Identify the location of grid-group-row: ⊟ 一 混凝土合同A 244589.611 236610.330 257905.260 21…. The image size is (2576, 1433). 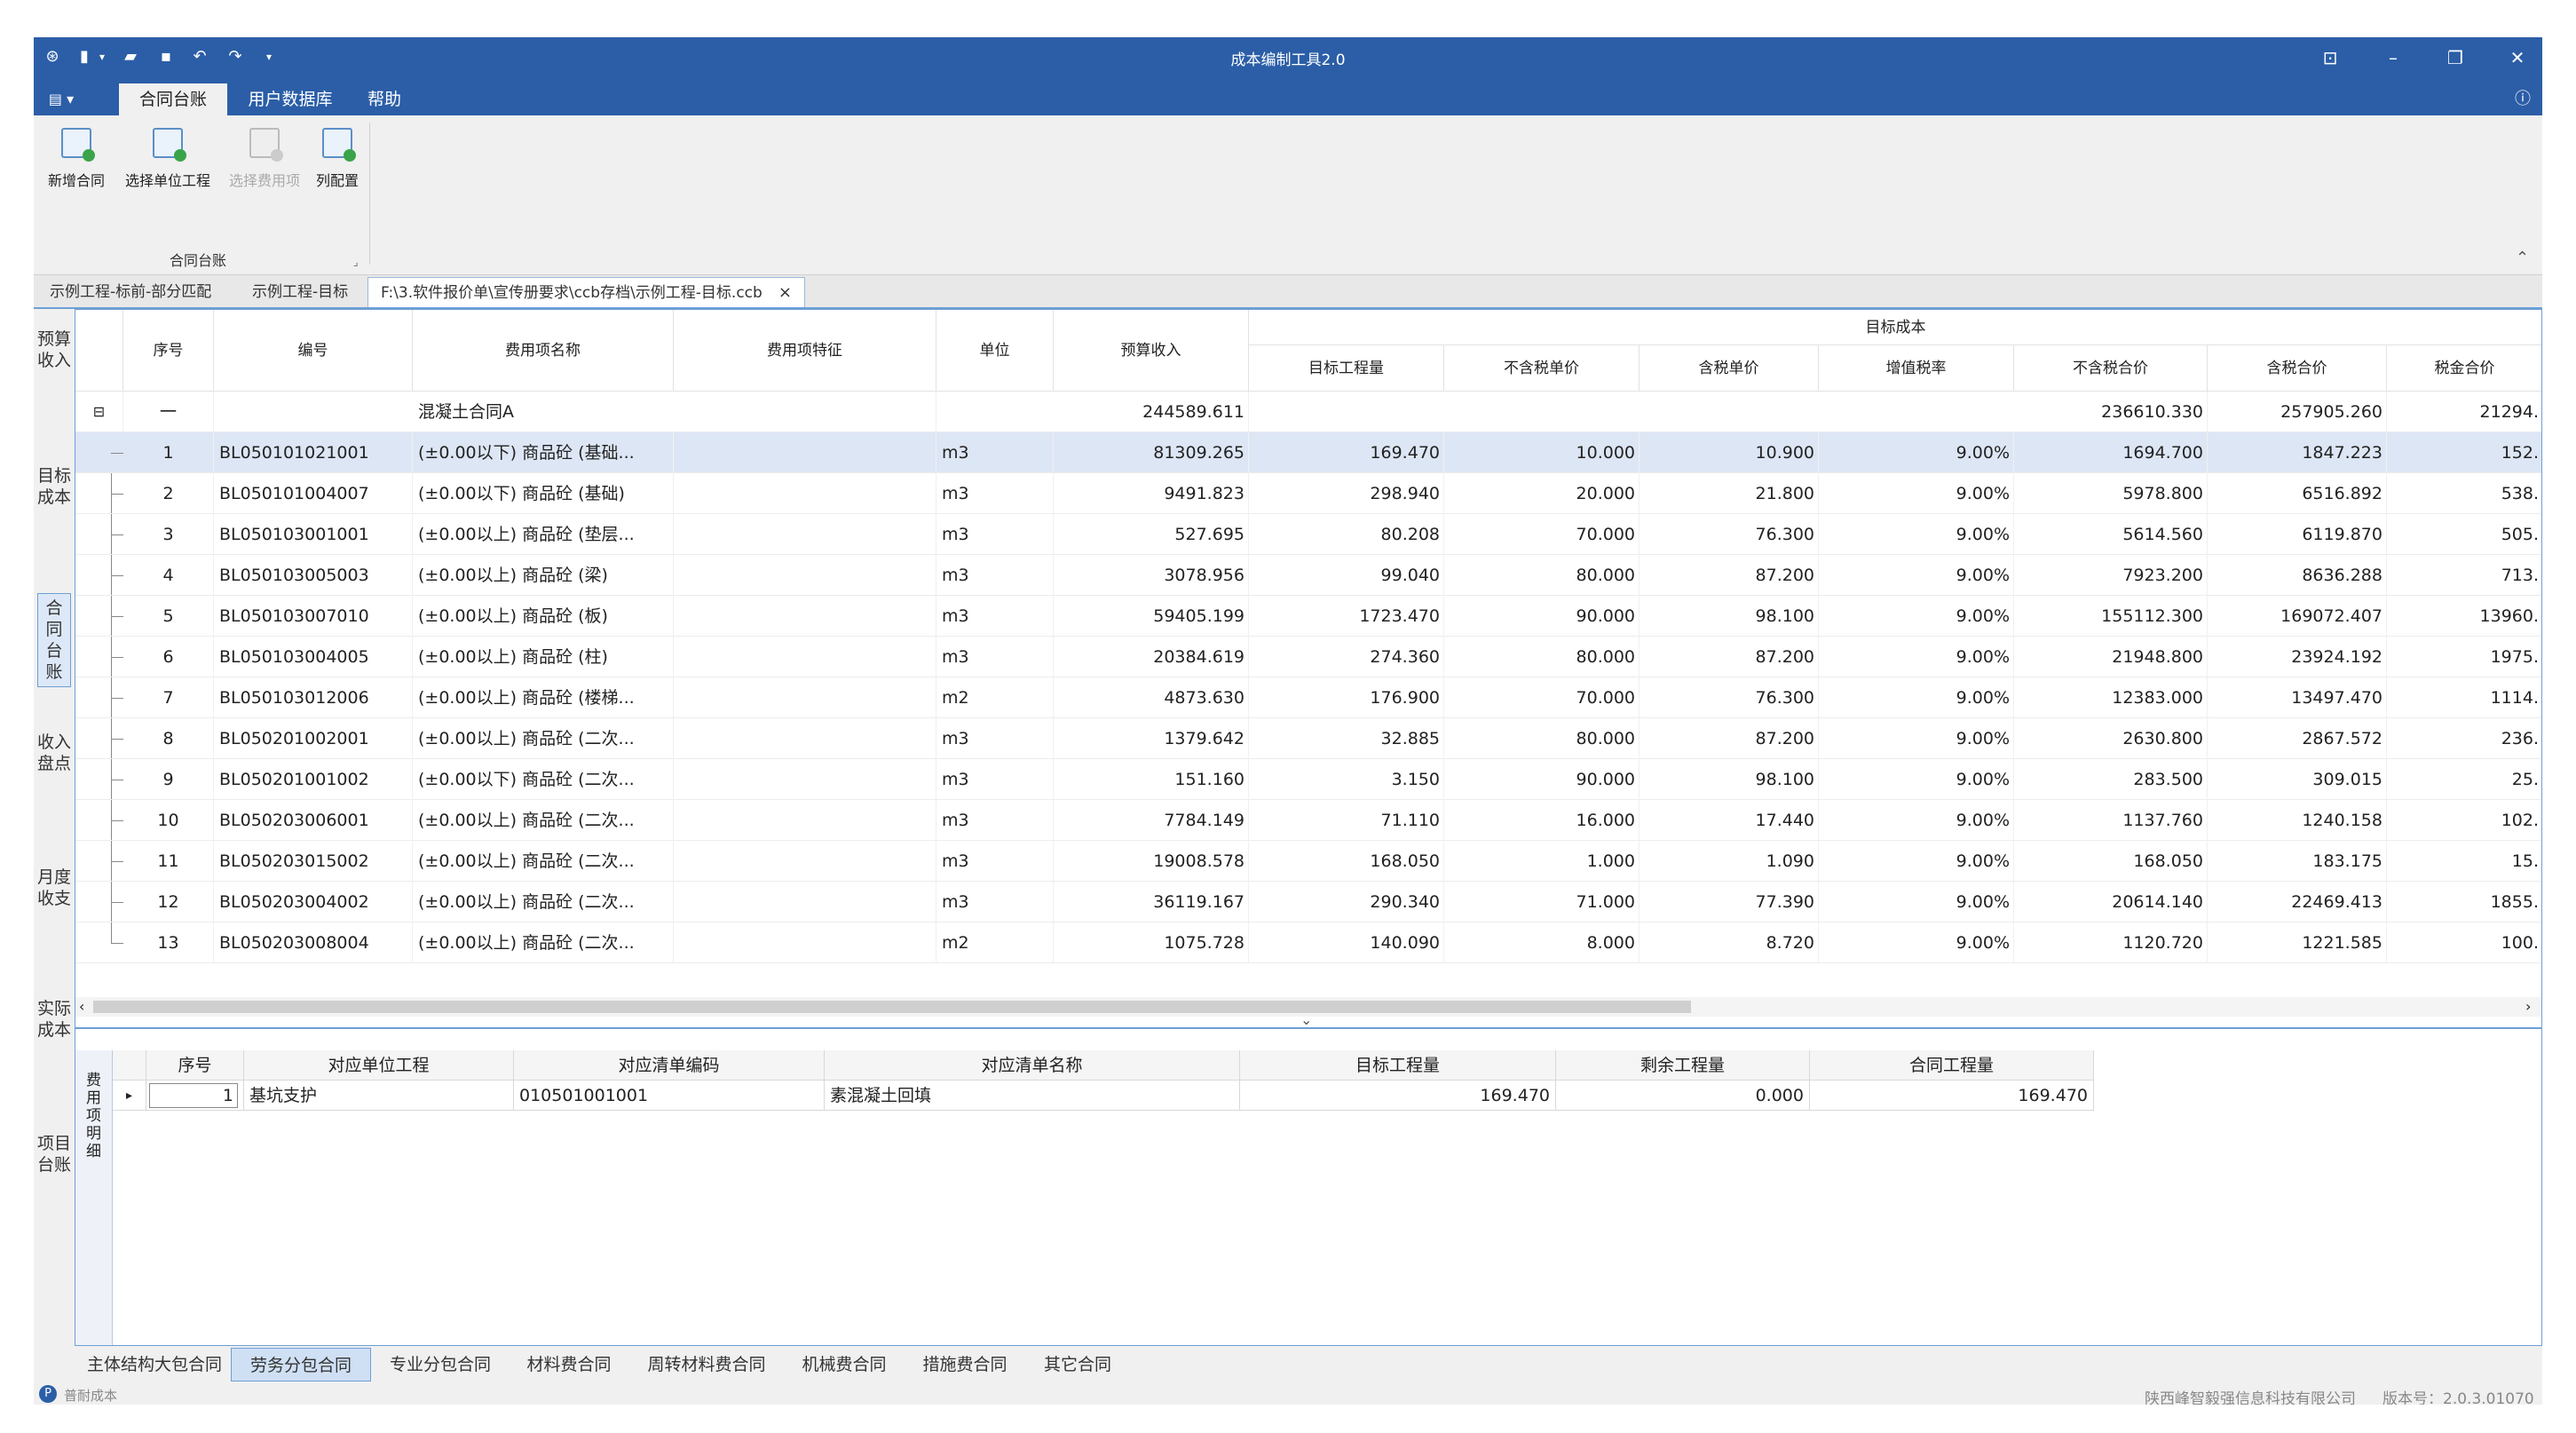
(1308, 412).